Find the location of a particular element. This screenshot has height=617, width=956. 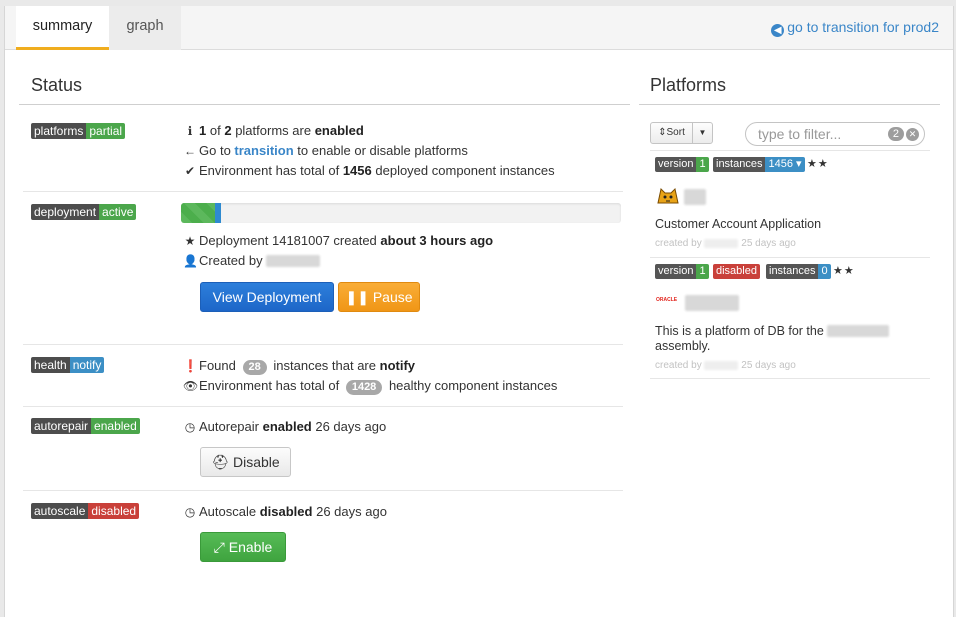

go-to-transition-link: ◀ go to transition for prod2 is located at coordinates (855, 28).